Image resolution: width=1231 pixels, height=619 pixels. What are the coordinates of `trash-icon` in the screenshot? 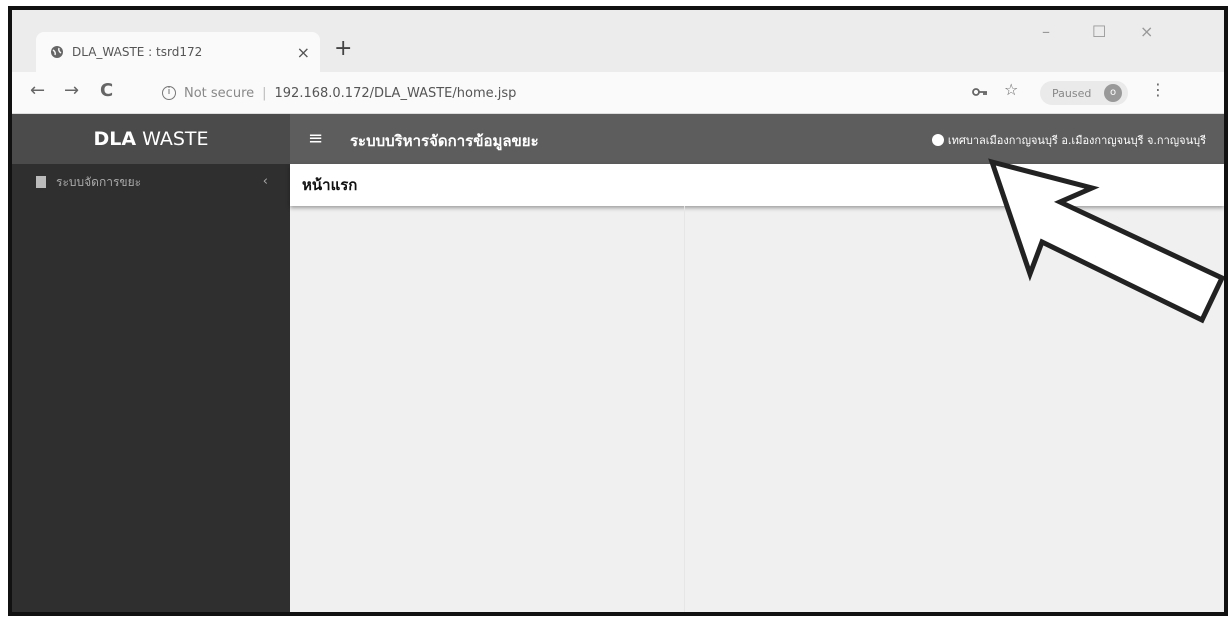 It's located at (41, 182).